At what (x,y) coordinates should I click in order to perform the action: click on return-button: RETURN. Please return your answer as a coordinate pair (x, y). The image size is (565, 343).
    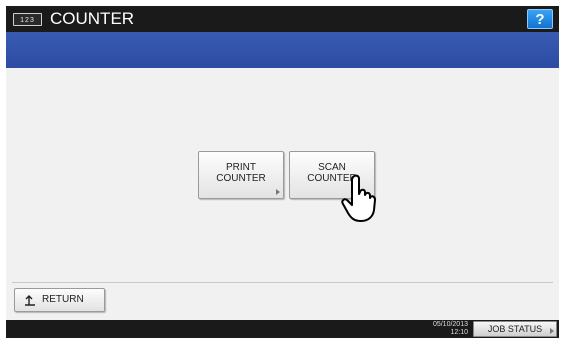
    Looking at the image, I should click on (59, 300).